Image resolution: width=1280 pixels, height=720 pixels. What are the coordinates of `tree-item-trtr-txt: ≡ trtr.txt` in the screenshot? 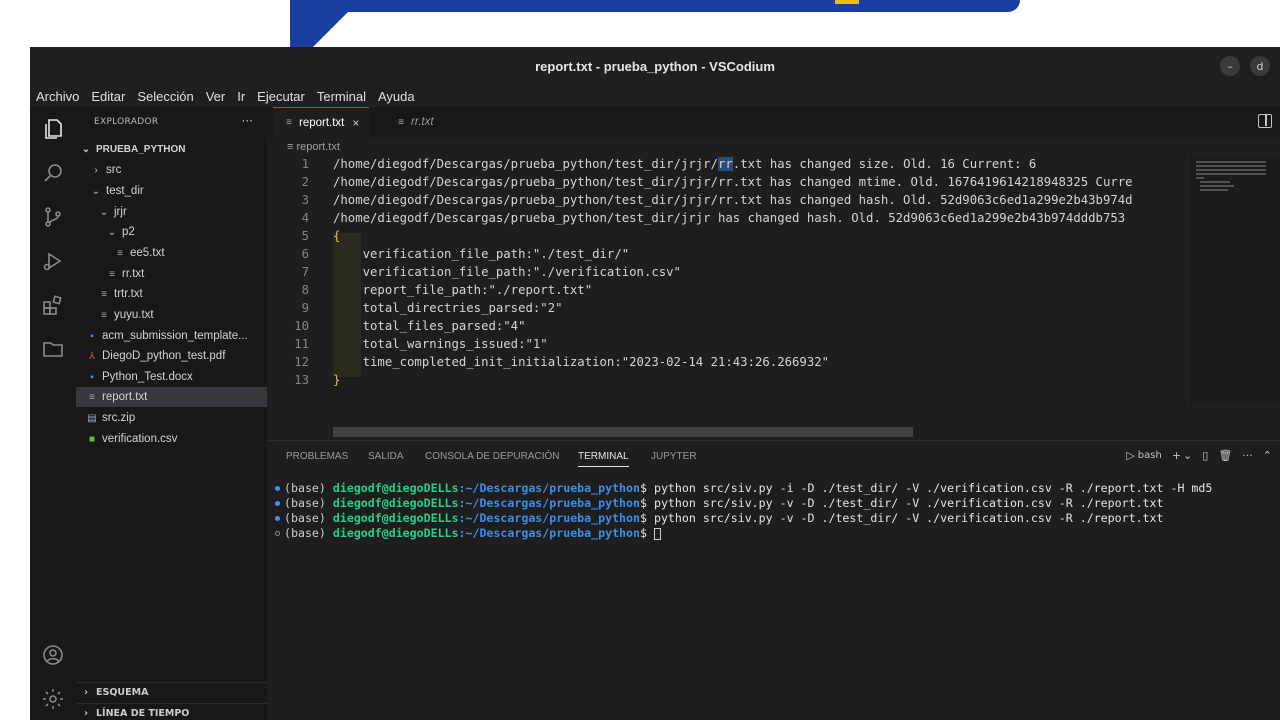 It's located at (171, 294).